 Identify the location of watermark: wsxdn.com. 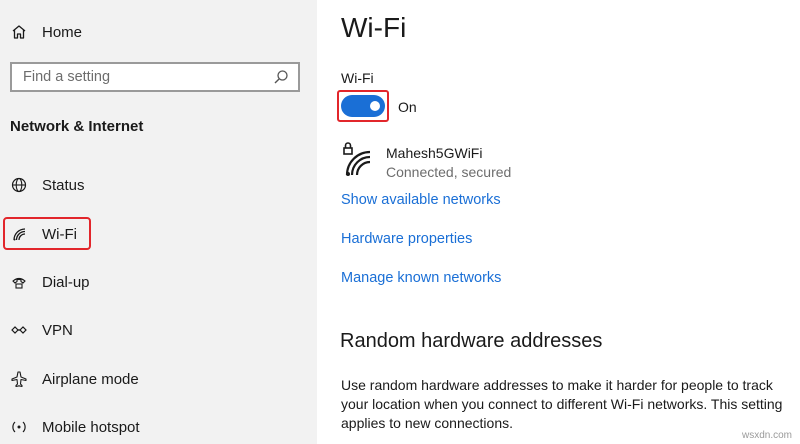
(766, 435).